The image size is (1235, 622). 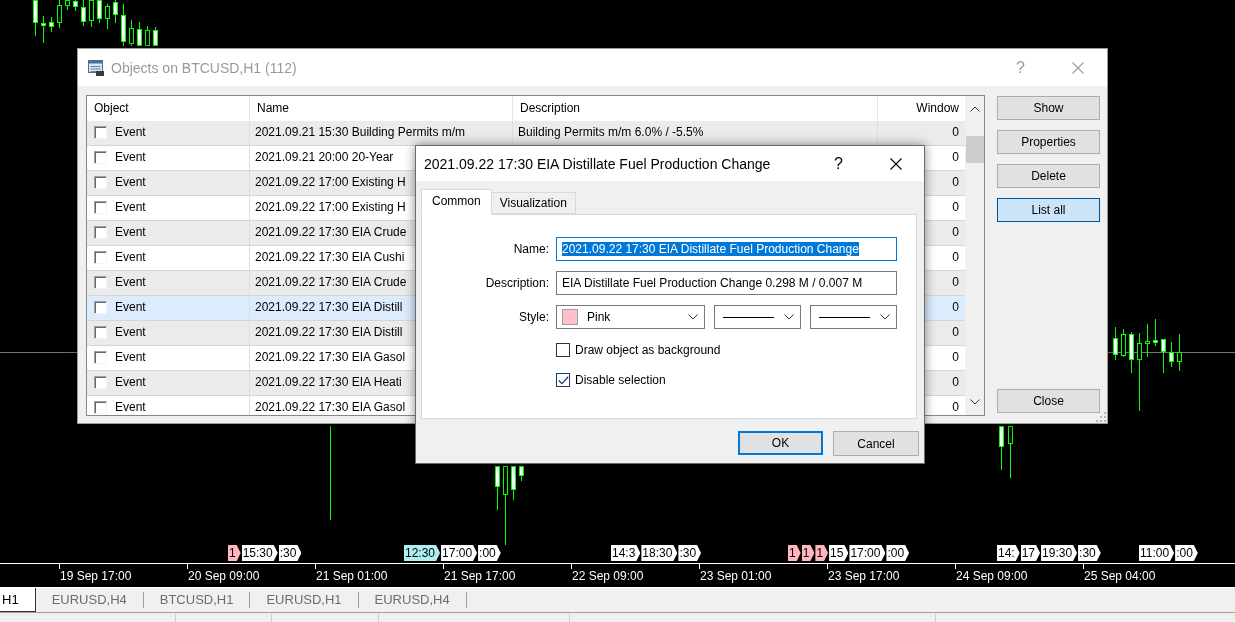 What do you see at coordinates (1048, 142) in the screenshot?
I see `action-button: Properties` at bounding box center [1048, 142].